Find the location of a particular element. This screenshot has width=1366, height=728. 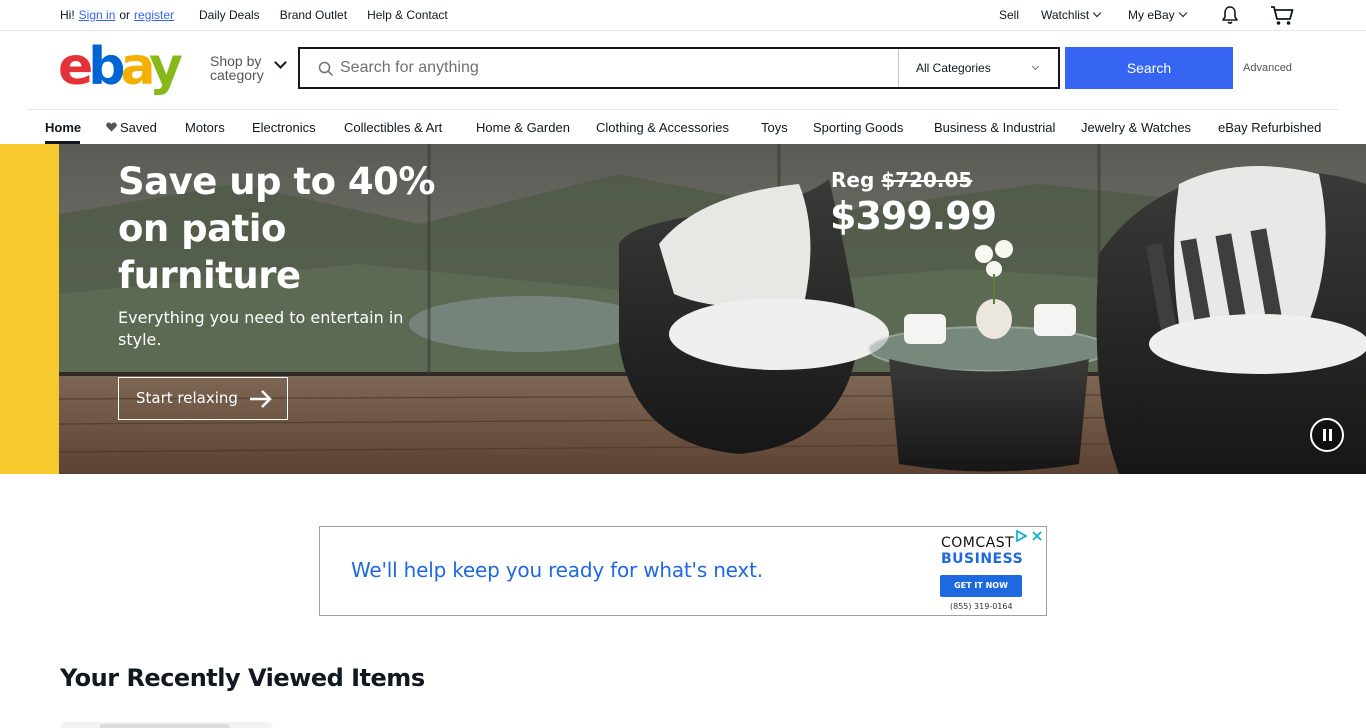

ad-get-it-now-button: GET IT NOW is located at coordinates (981, 586).